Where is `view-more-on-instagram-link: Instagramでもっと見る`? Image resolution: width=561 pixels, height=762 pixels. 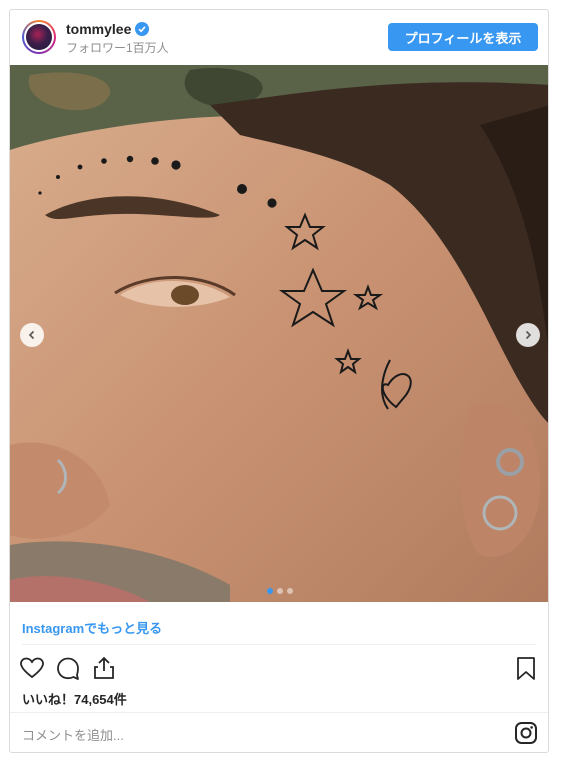 view-more-on-instagram-link: Instagramでもっと見る is located at coordinates (92, 627).